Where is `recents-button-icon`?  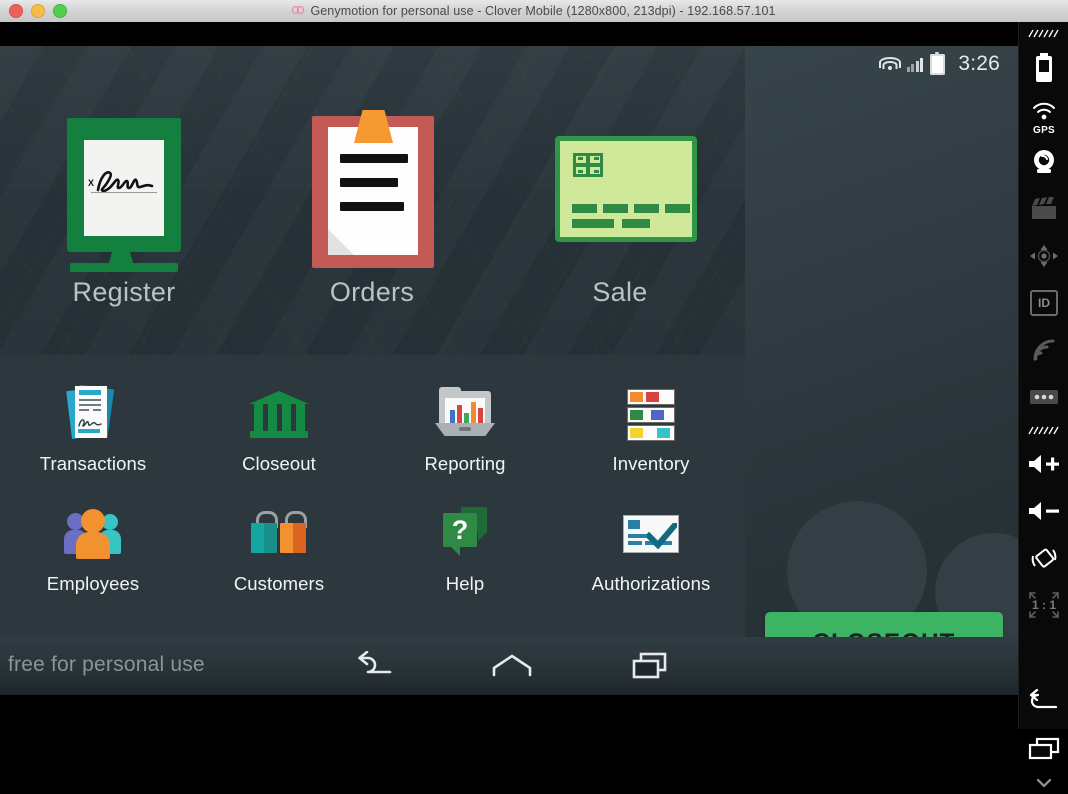 recents-button-icon is located at coordinates (1043, 748).